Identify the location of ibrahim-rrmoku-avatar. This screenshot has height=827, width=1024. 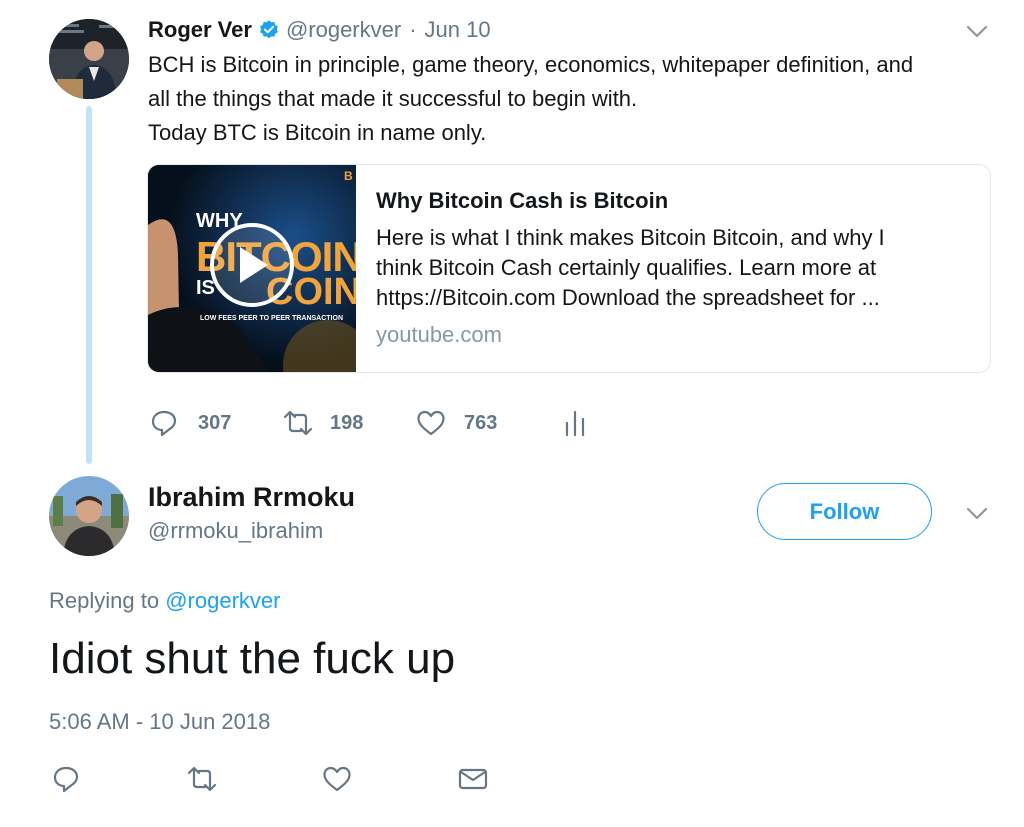
(89, 516).